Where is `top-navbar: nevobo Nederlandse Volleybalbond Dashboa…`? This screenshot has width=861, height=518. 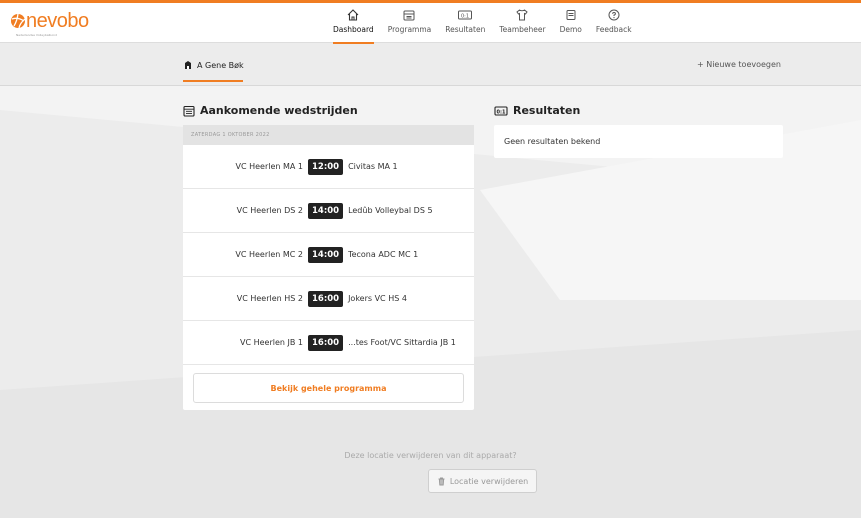
top-navbar: nevobo Nederlandse Volleybalbond Dashboa… is located at coordinates (430, 23).